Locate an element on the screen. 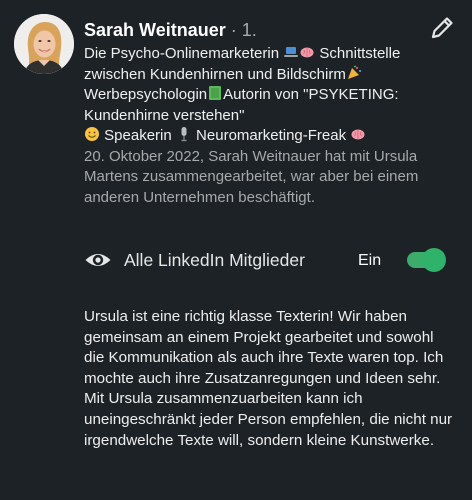  name-row: Sarah Weitnauer · 1. is located at coordinates (254, 30).